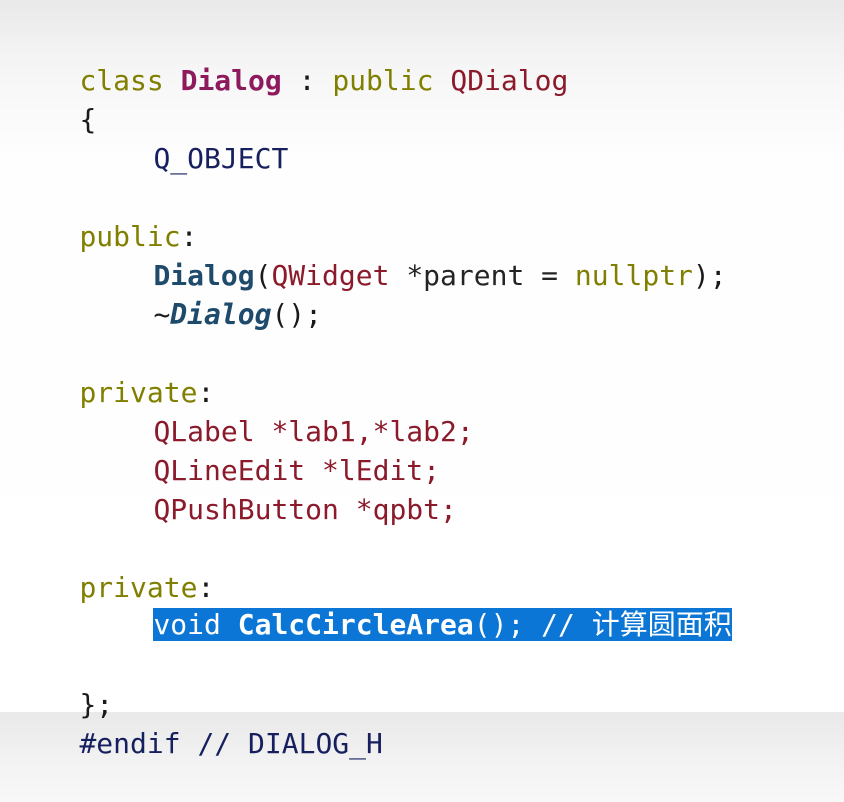 This screenshot has height=802, width=844. What do you see at coordinates (633, 275) in the screenshot?
I see `keyword-nullptr: nullptr` at bounding box center [633, 275].